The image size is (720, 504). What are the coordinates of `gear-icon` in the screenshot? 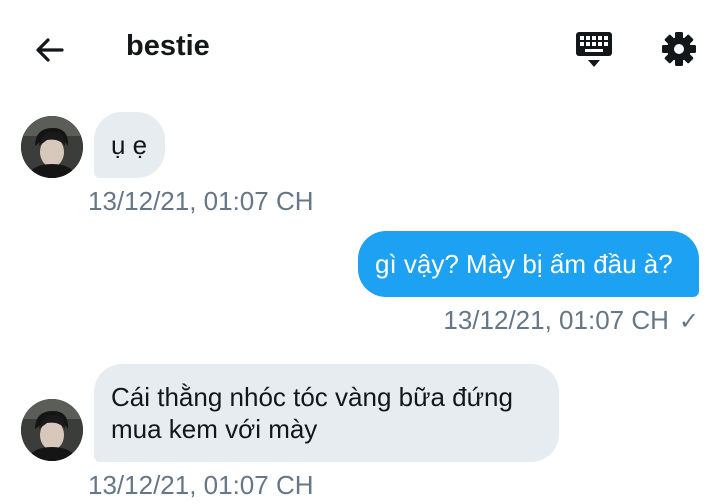 It's located at (679, 49).